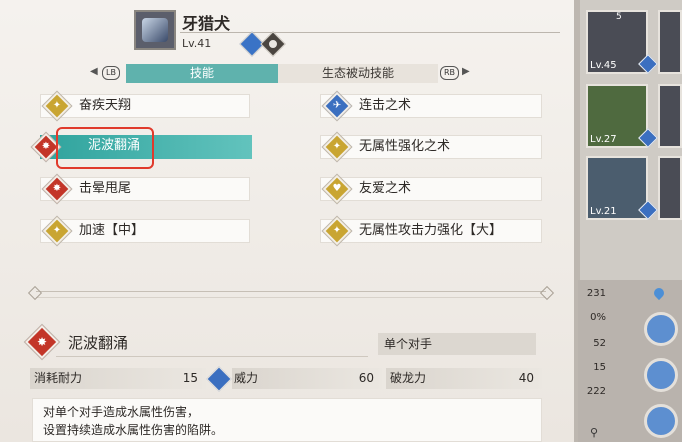  Describe the element at coordinates (145, 189) in the screenshot. I see `skill-item: ✸ 击晕甩尾` at that location.